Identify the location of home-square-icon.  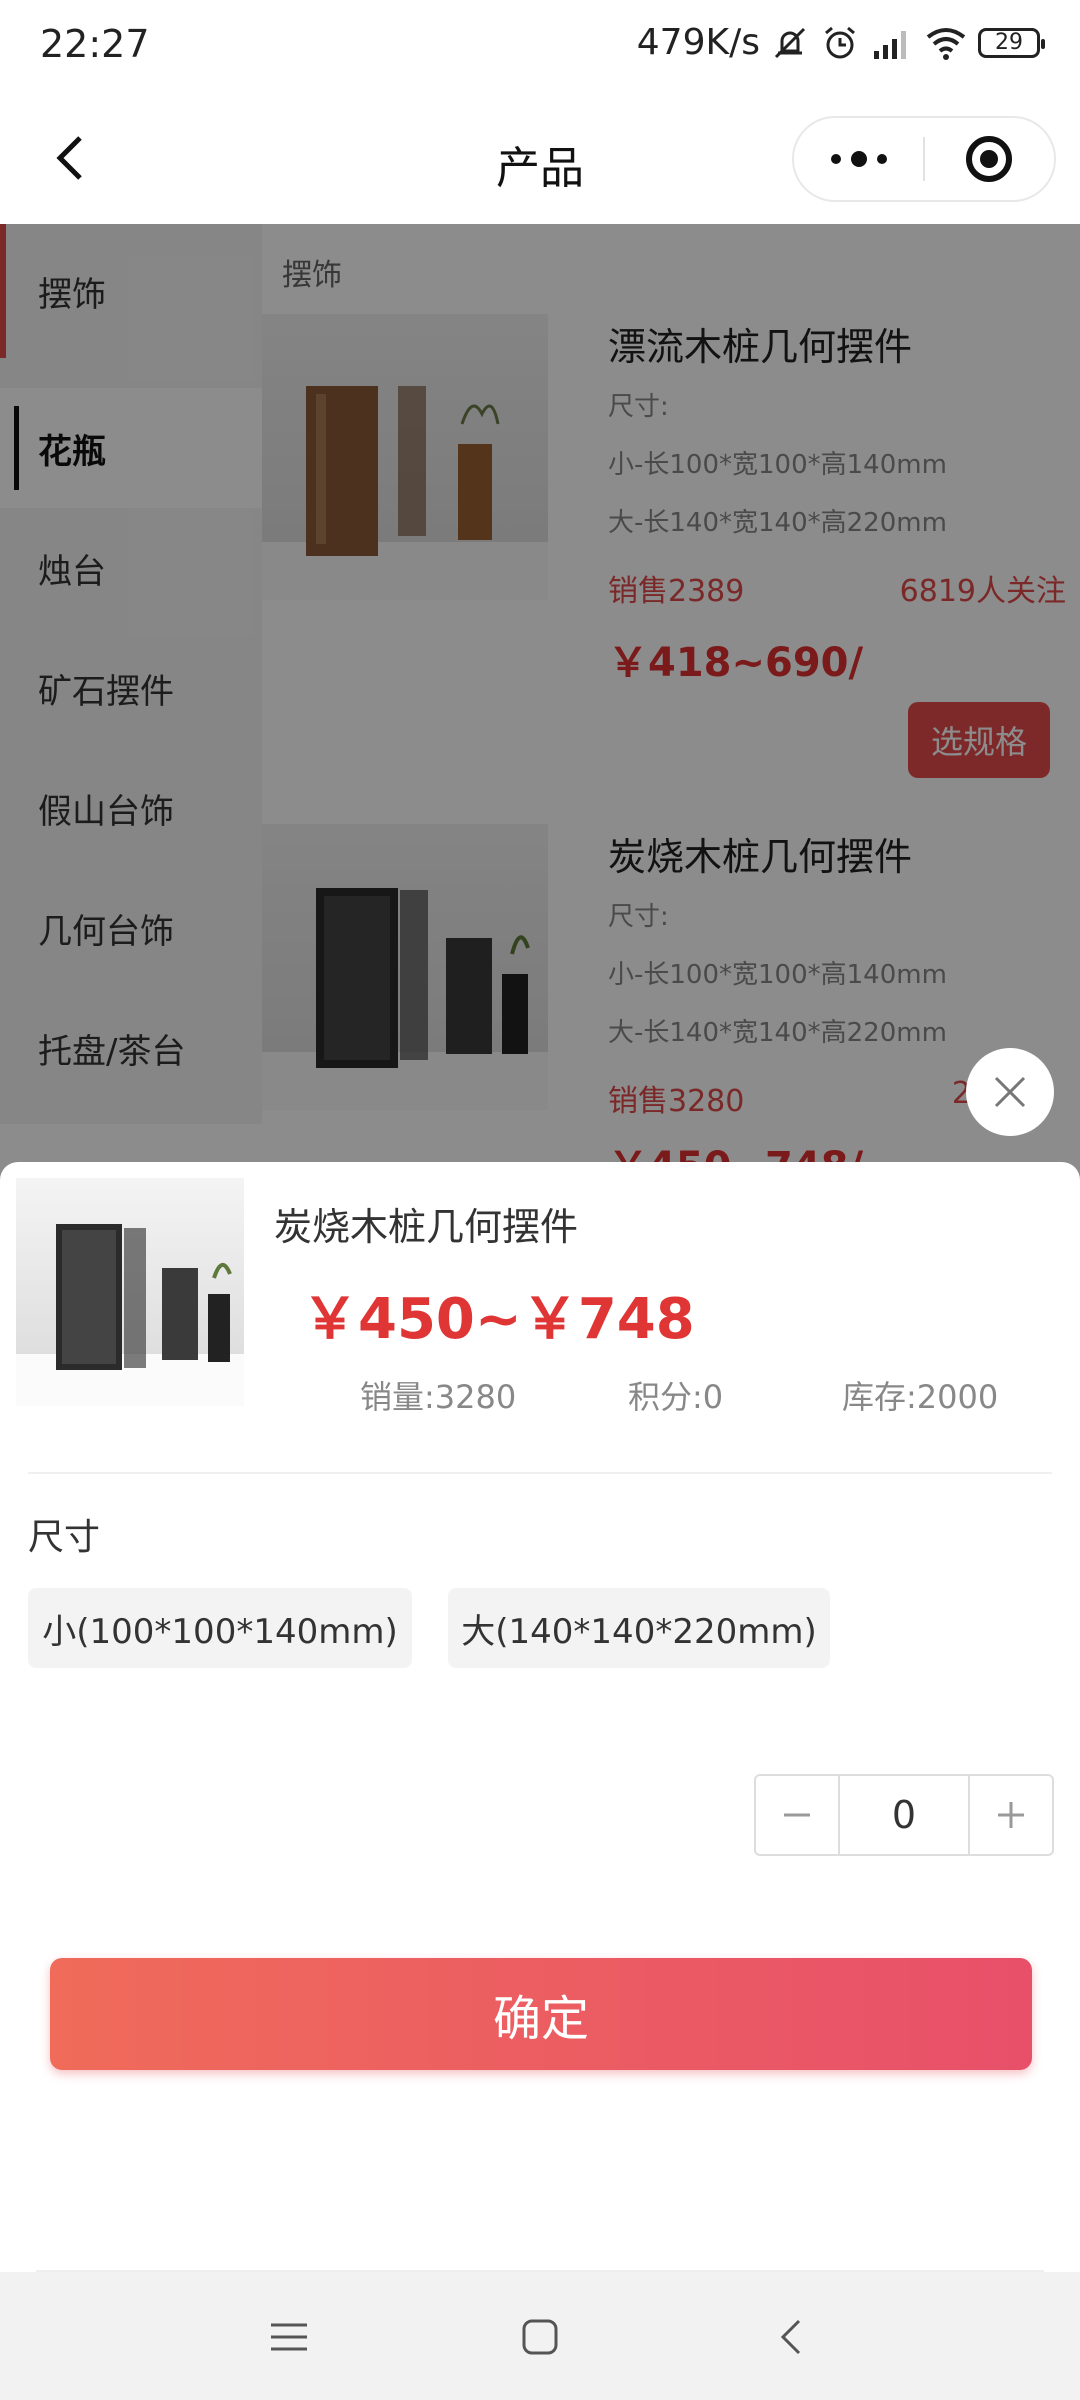
(540, 2337).